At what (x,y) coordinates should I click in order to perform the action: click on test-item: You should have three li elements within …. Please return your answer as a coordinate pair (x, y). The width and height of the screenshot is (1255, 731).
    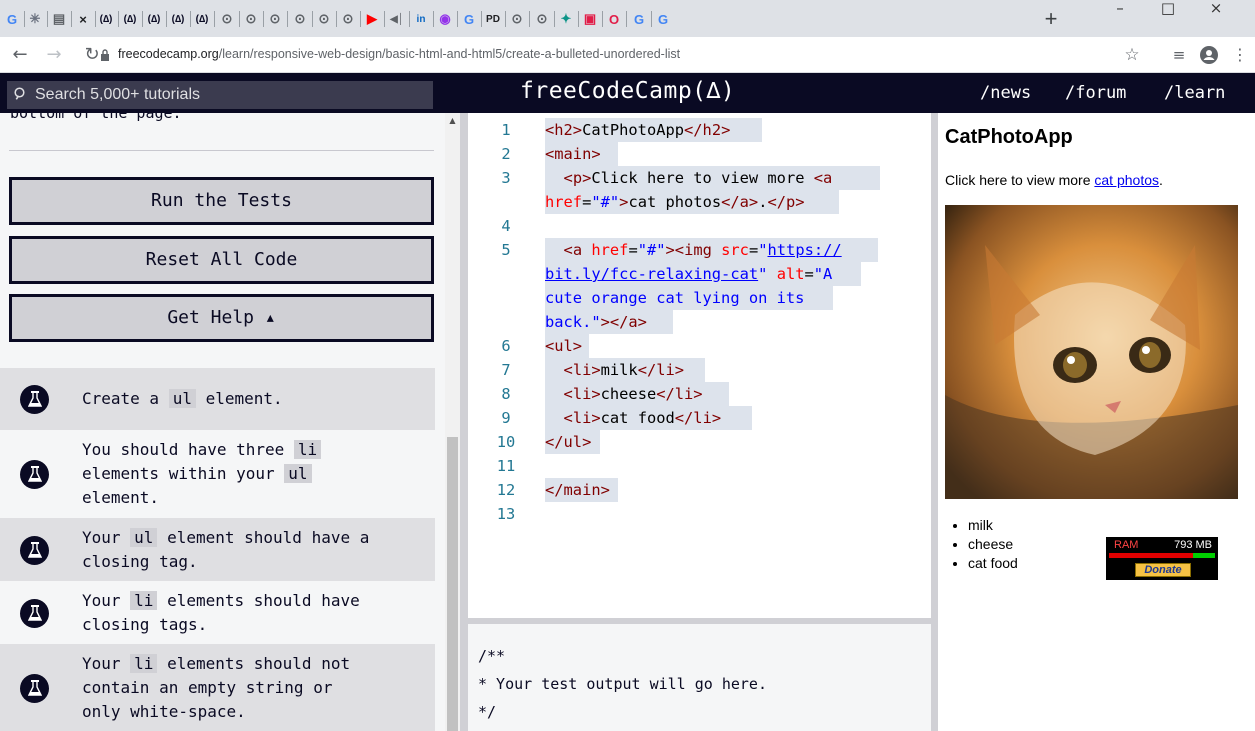
    Looking at the image, I should click on (217, 474).